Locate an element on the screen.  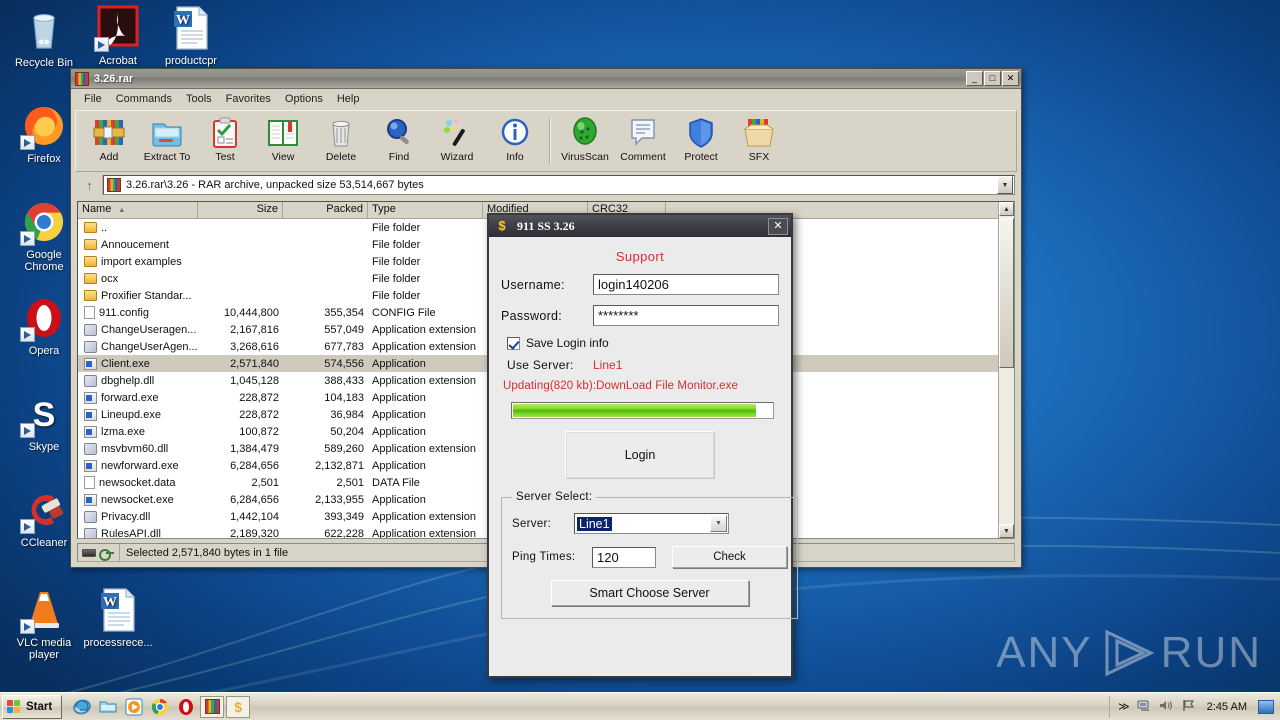
file-name-text: newsocket.exe is located at coordinates (137, 499).